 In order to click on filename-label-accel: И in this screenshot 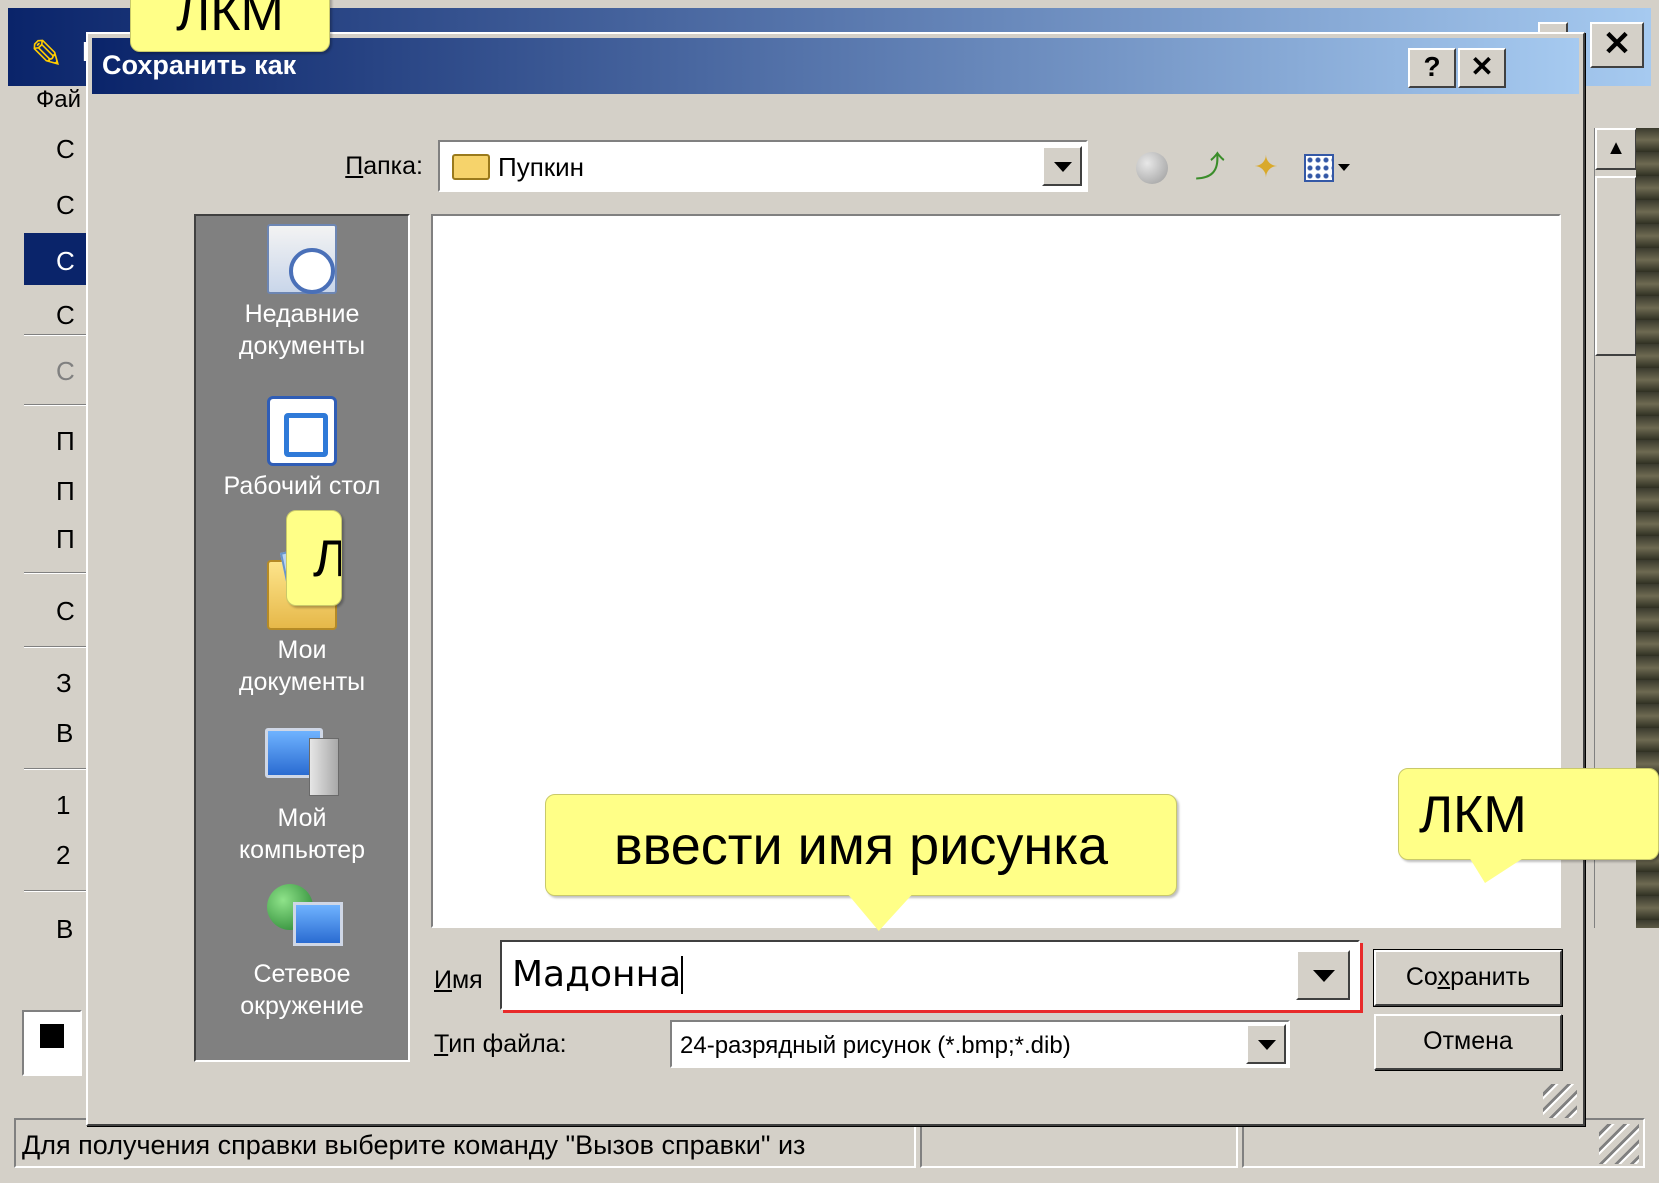, I will do `click(443, 980)`.